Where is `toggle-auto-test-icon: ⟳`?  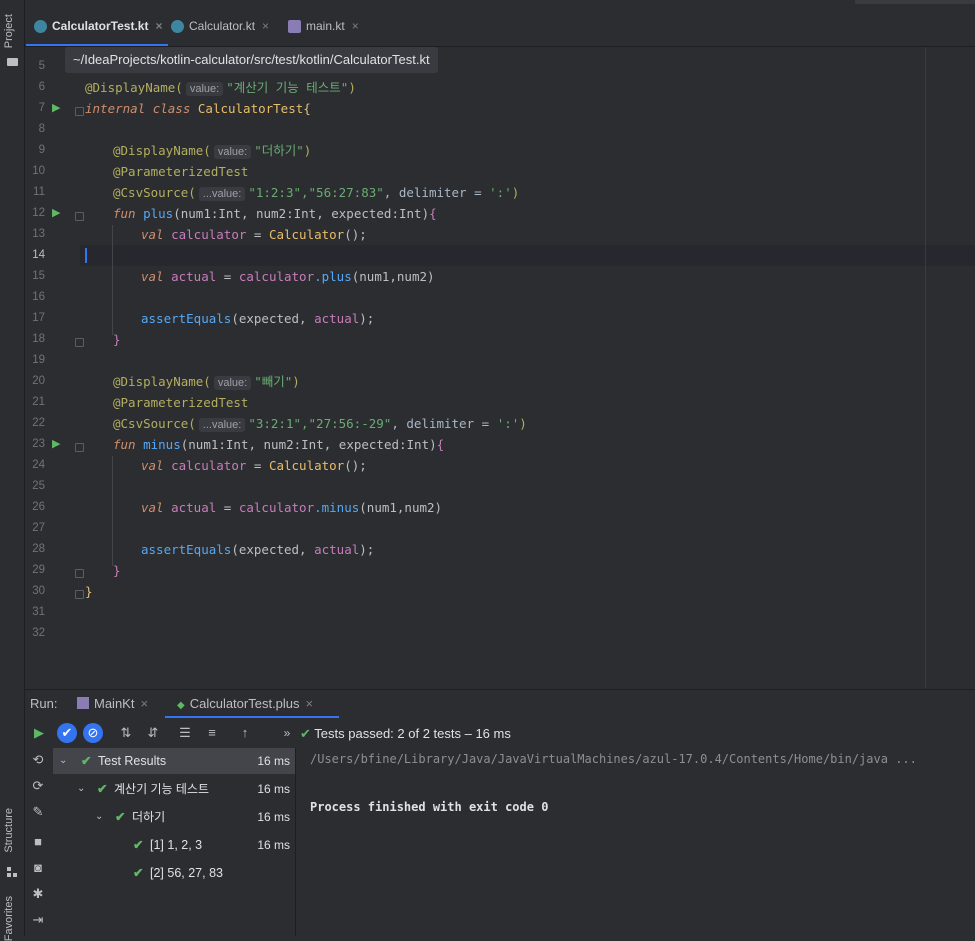 toggle-auto-test-icon: ⟳ is located at coordinates (38, 786).